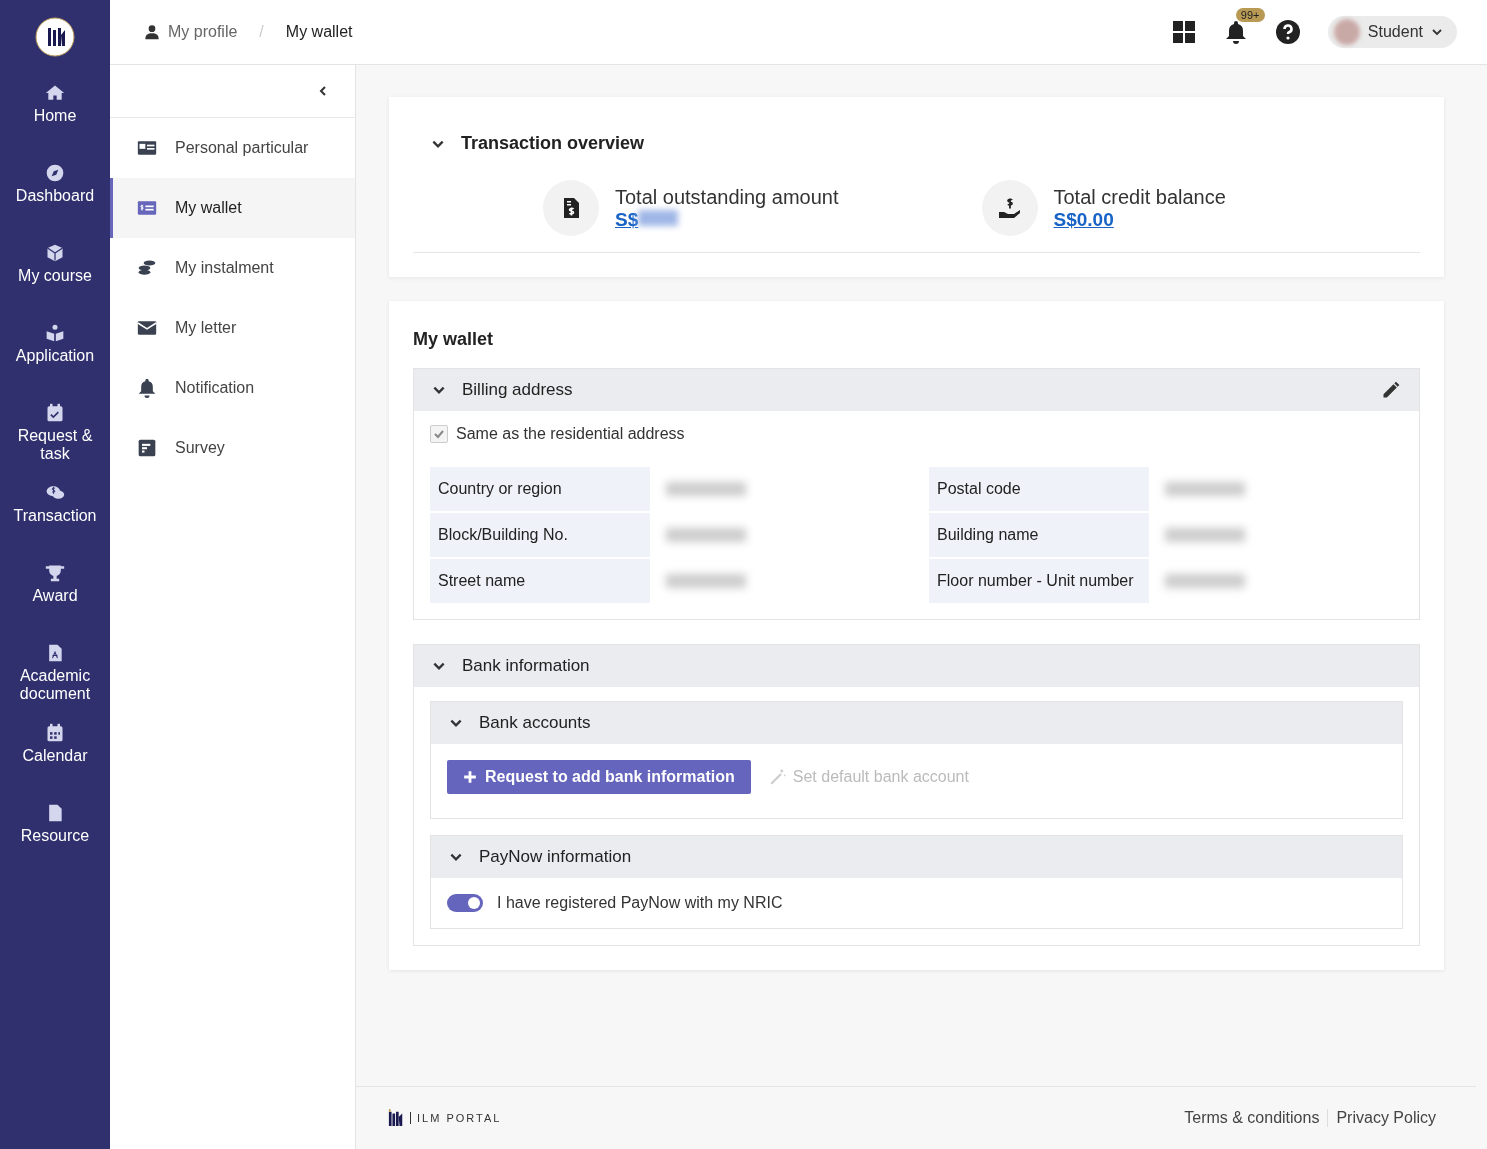  I want to click on panel-title: Bank information, so click(526, 666).